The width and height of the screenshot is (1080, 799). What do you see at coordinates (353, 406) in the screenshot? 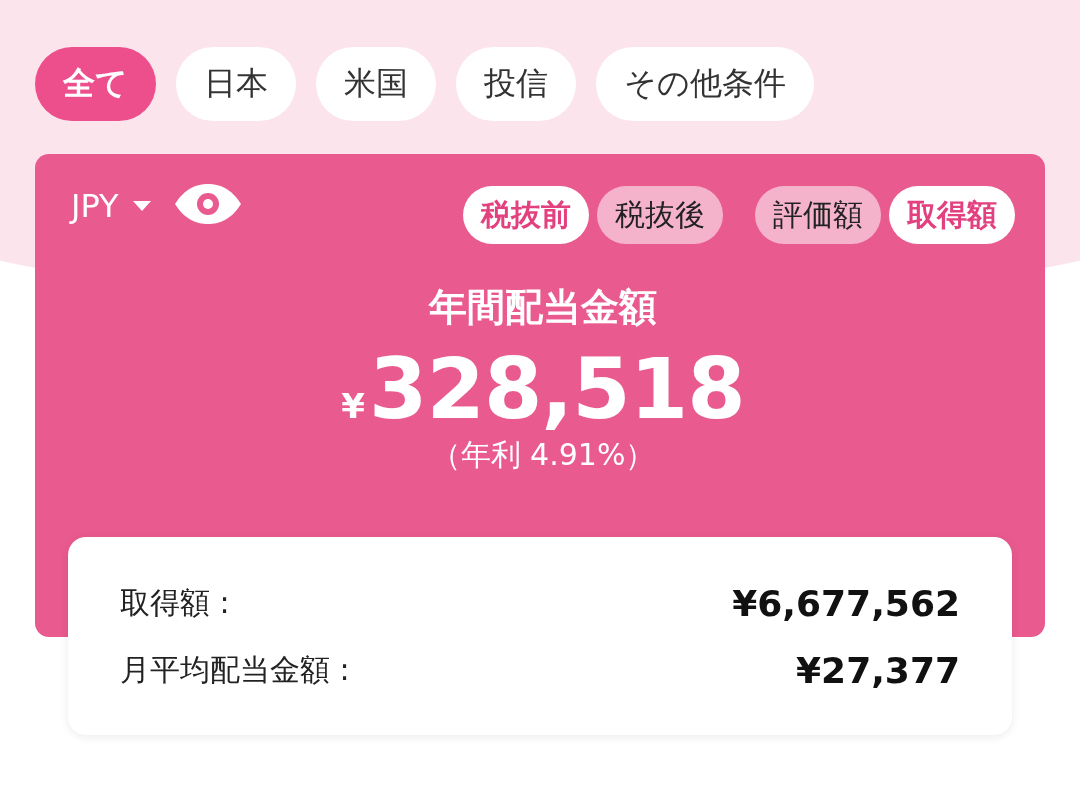
I see `currency-symbol: ¥` at bounding box center [353, 406].